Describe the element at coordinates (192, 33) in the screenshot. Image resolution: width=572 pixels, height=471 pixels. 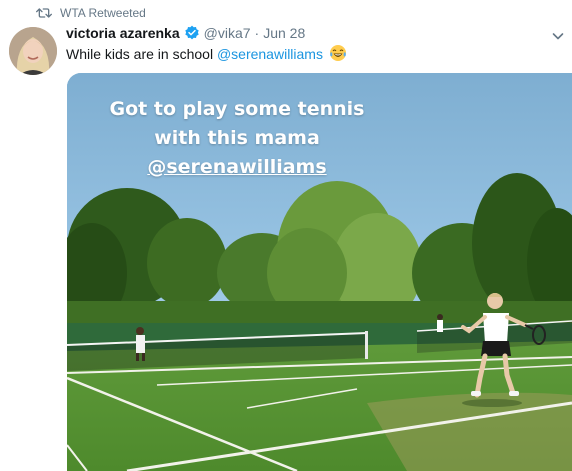
I see `verified-badge-icon` at that location.